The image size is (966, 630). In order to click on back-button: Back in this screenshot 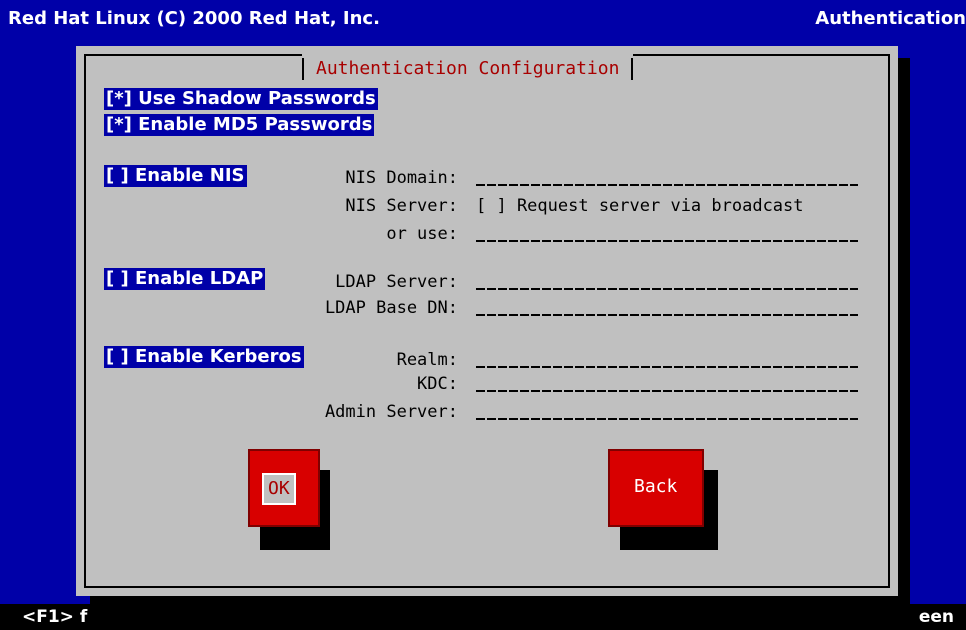, I will do `click(656, 488)`.